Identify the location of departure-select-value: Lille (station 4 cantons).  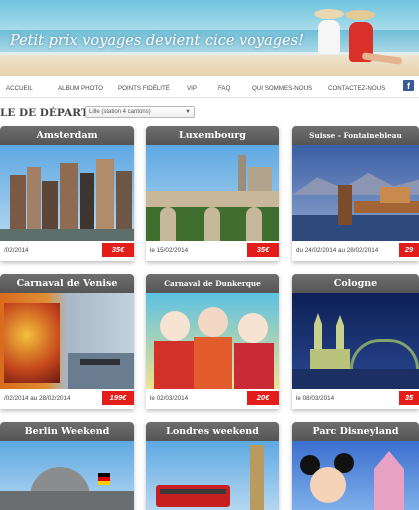
(120, 112).